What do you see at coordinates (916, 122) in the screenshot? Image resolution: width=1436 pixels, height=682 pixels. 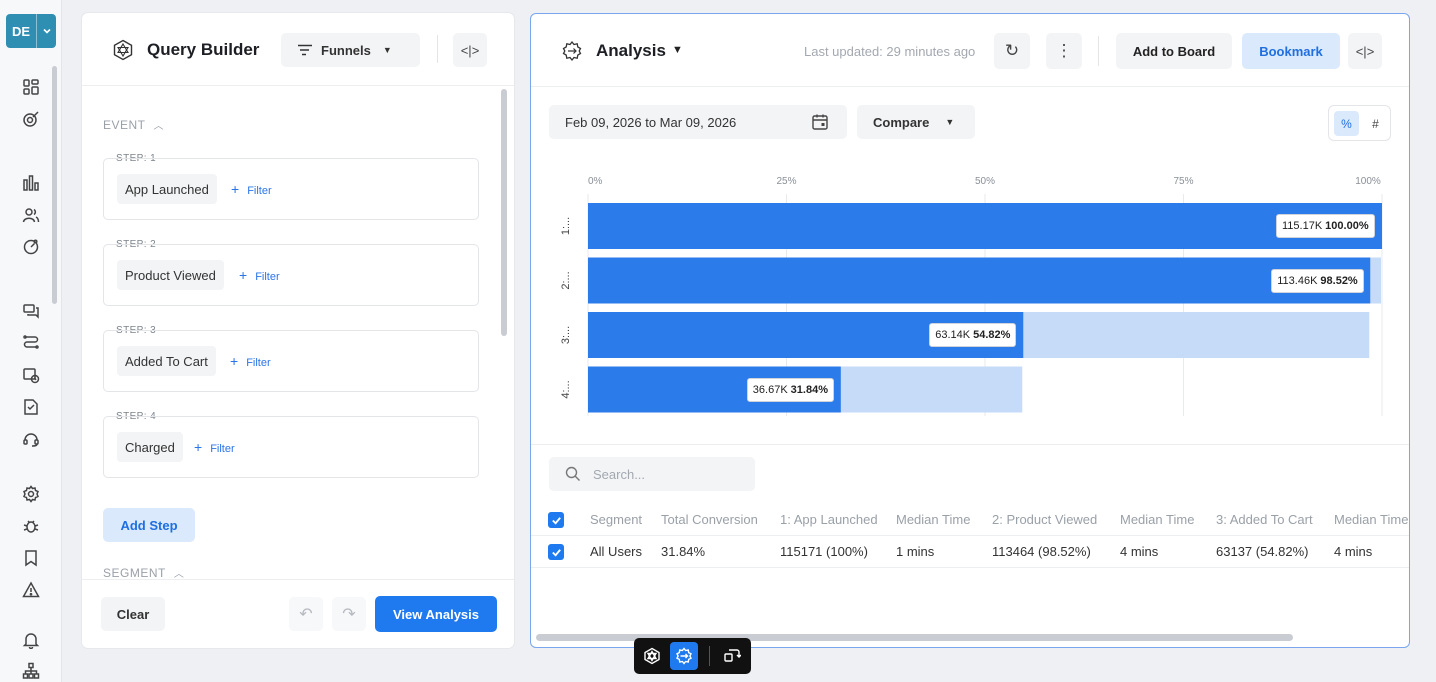 I see `compare-dropdown: Compare ▼` at bounding box center [916, 122].